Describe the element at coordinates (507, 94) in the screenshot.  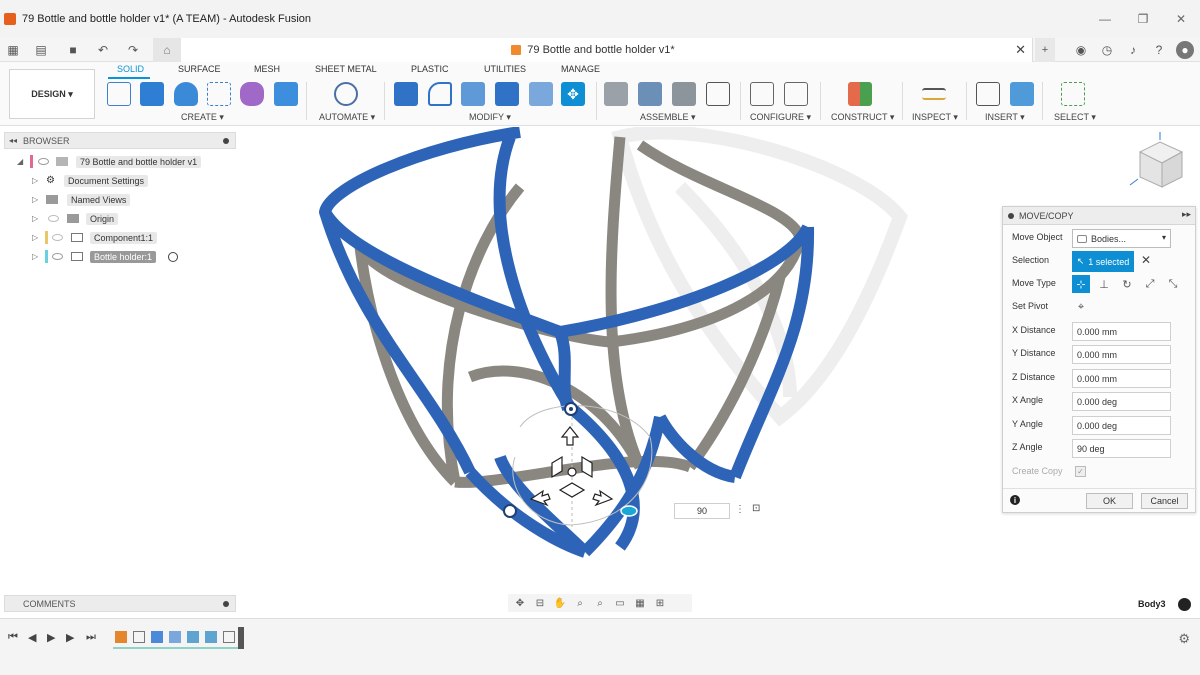
I see `combine-icon` at that location.